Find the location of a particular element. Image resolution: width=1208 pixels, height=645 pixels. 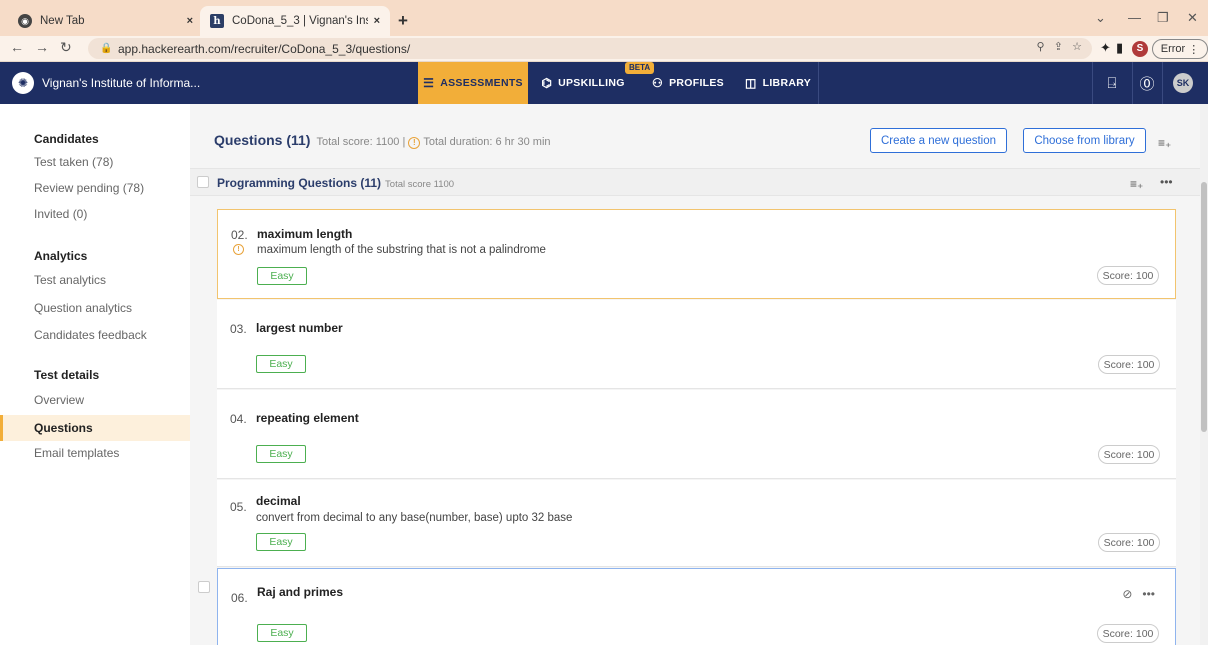

tab-label: New Tab is located at coordinates (62, 21).